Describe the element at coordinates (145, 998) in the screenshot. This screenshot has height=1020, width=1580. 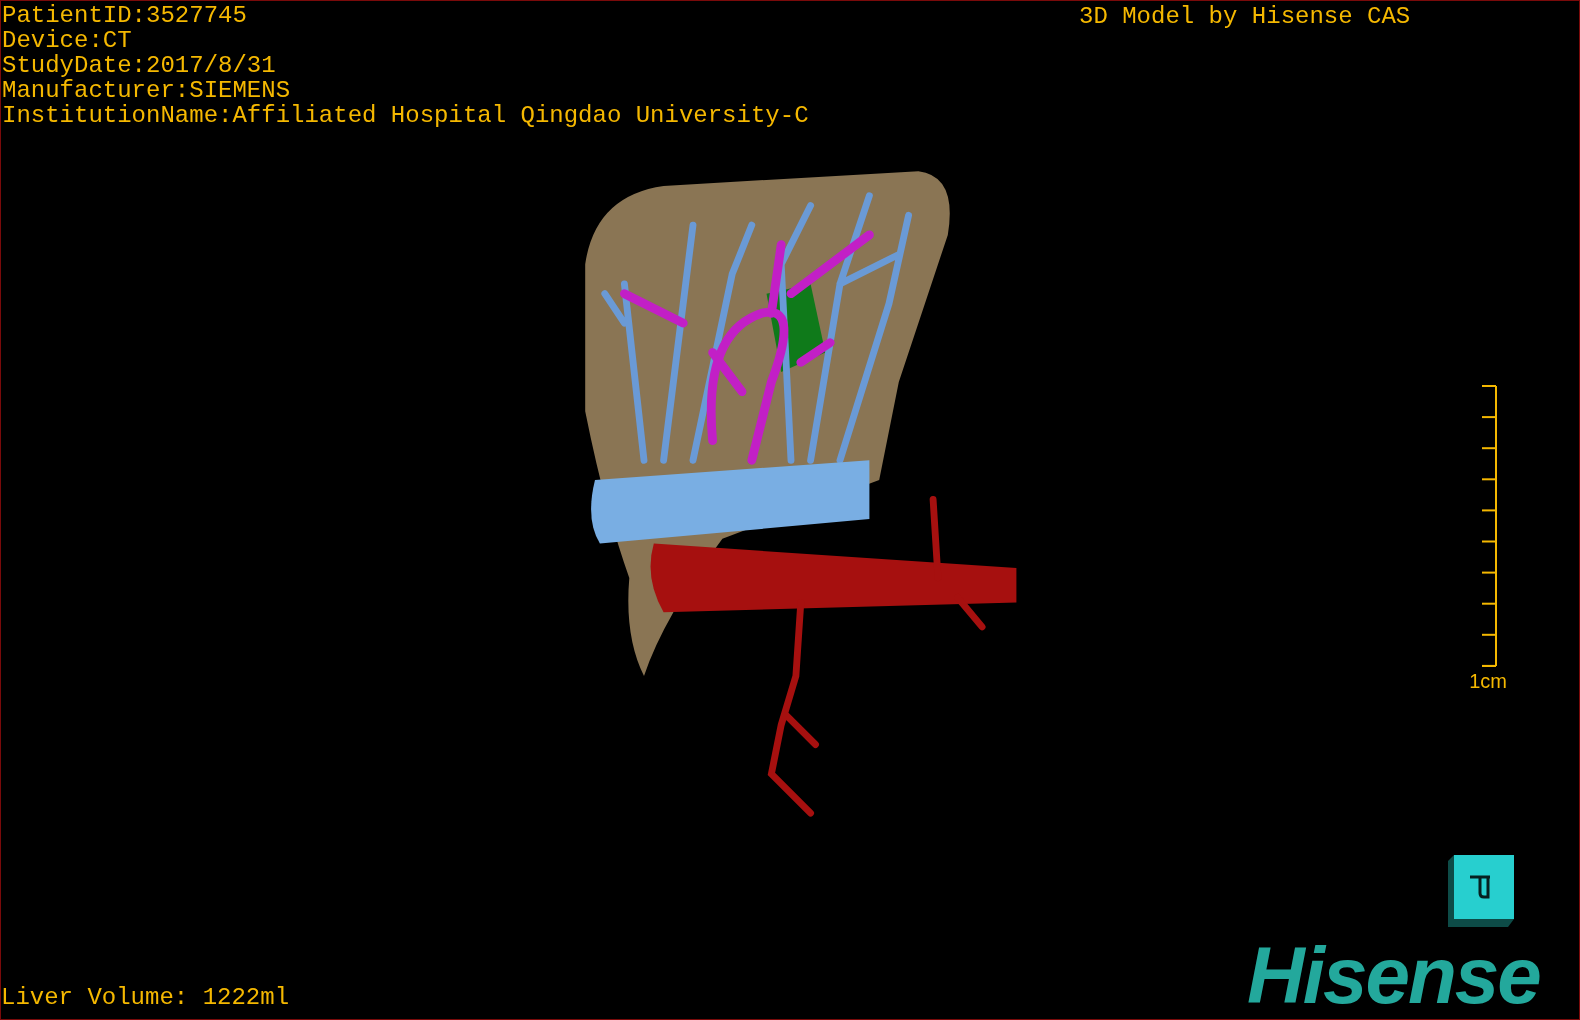
I see `volume-text: Liver Volume: 1222ml` at that location.